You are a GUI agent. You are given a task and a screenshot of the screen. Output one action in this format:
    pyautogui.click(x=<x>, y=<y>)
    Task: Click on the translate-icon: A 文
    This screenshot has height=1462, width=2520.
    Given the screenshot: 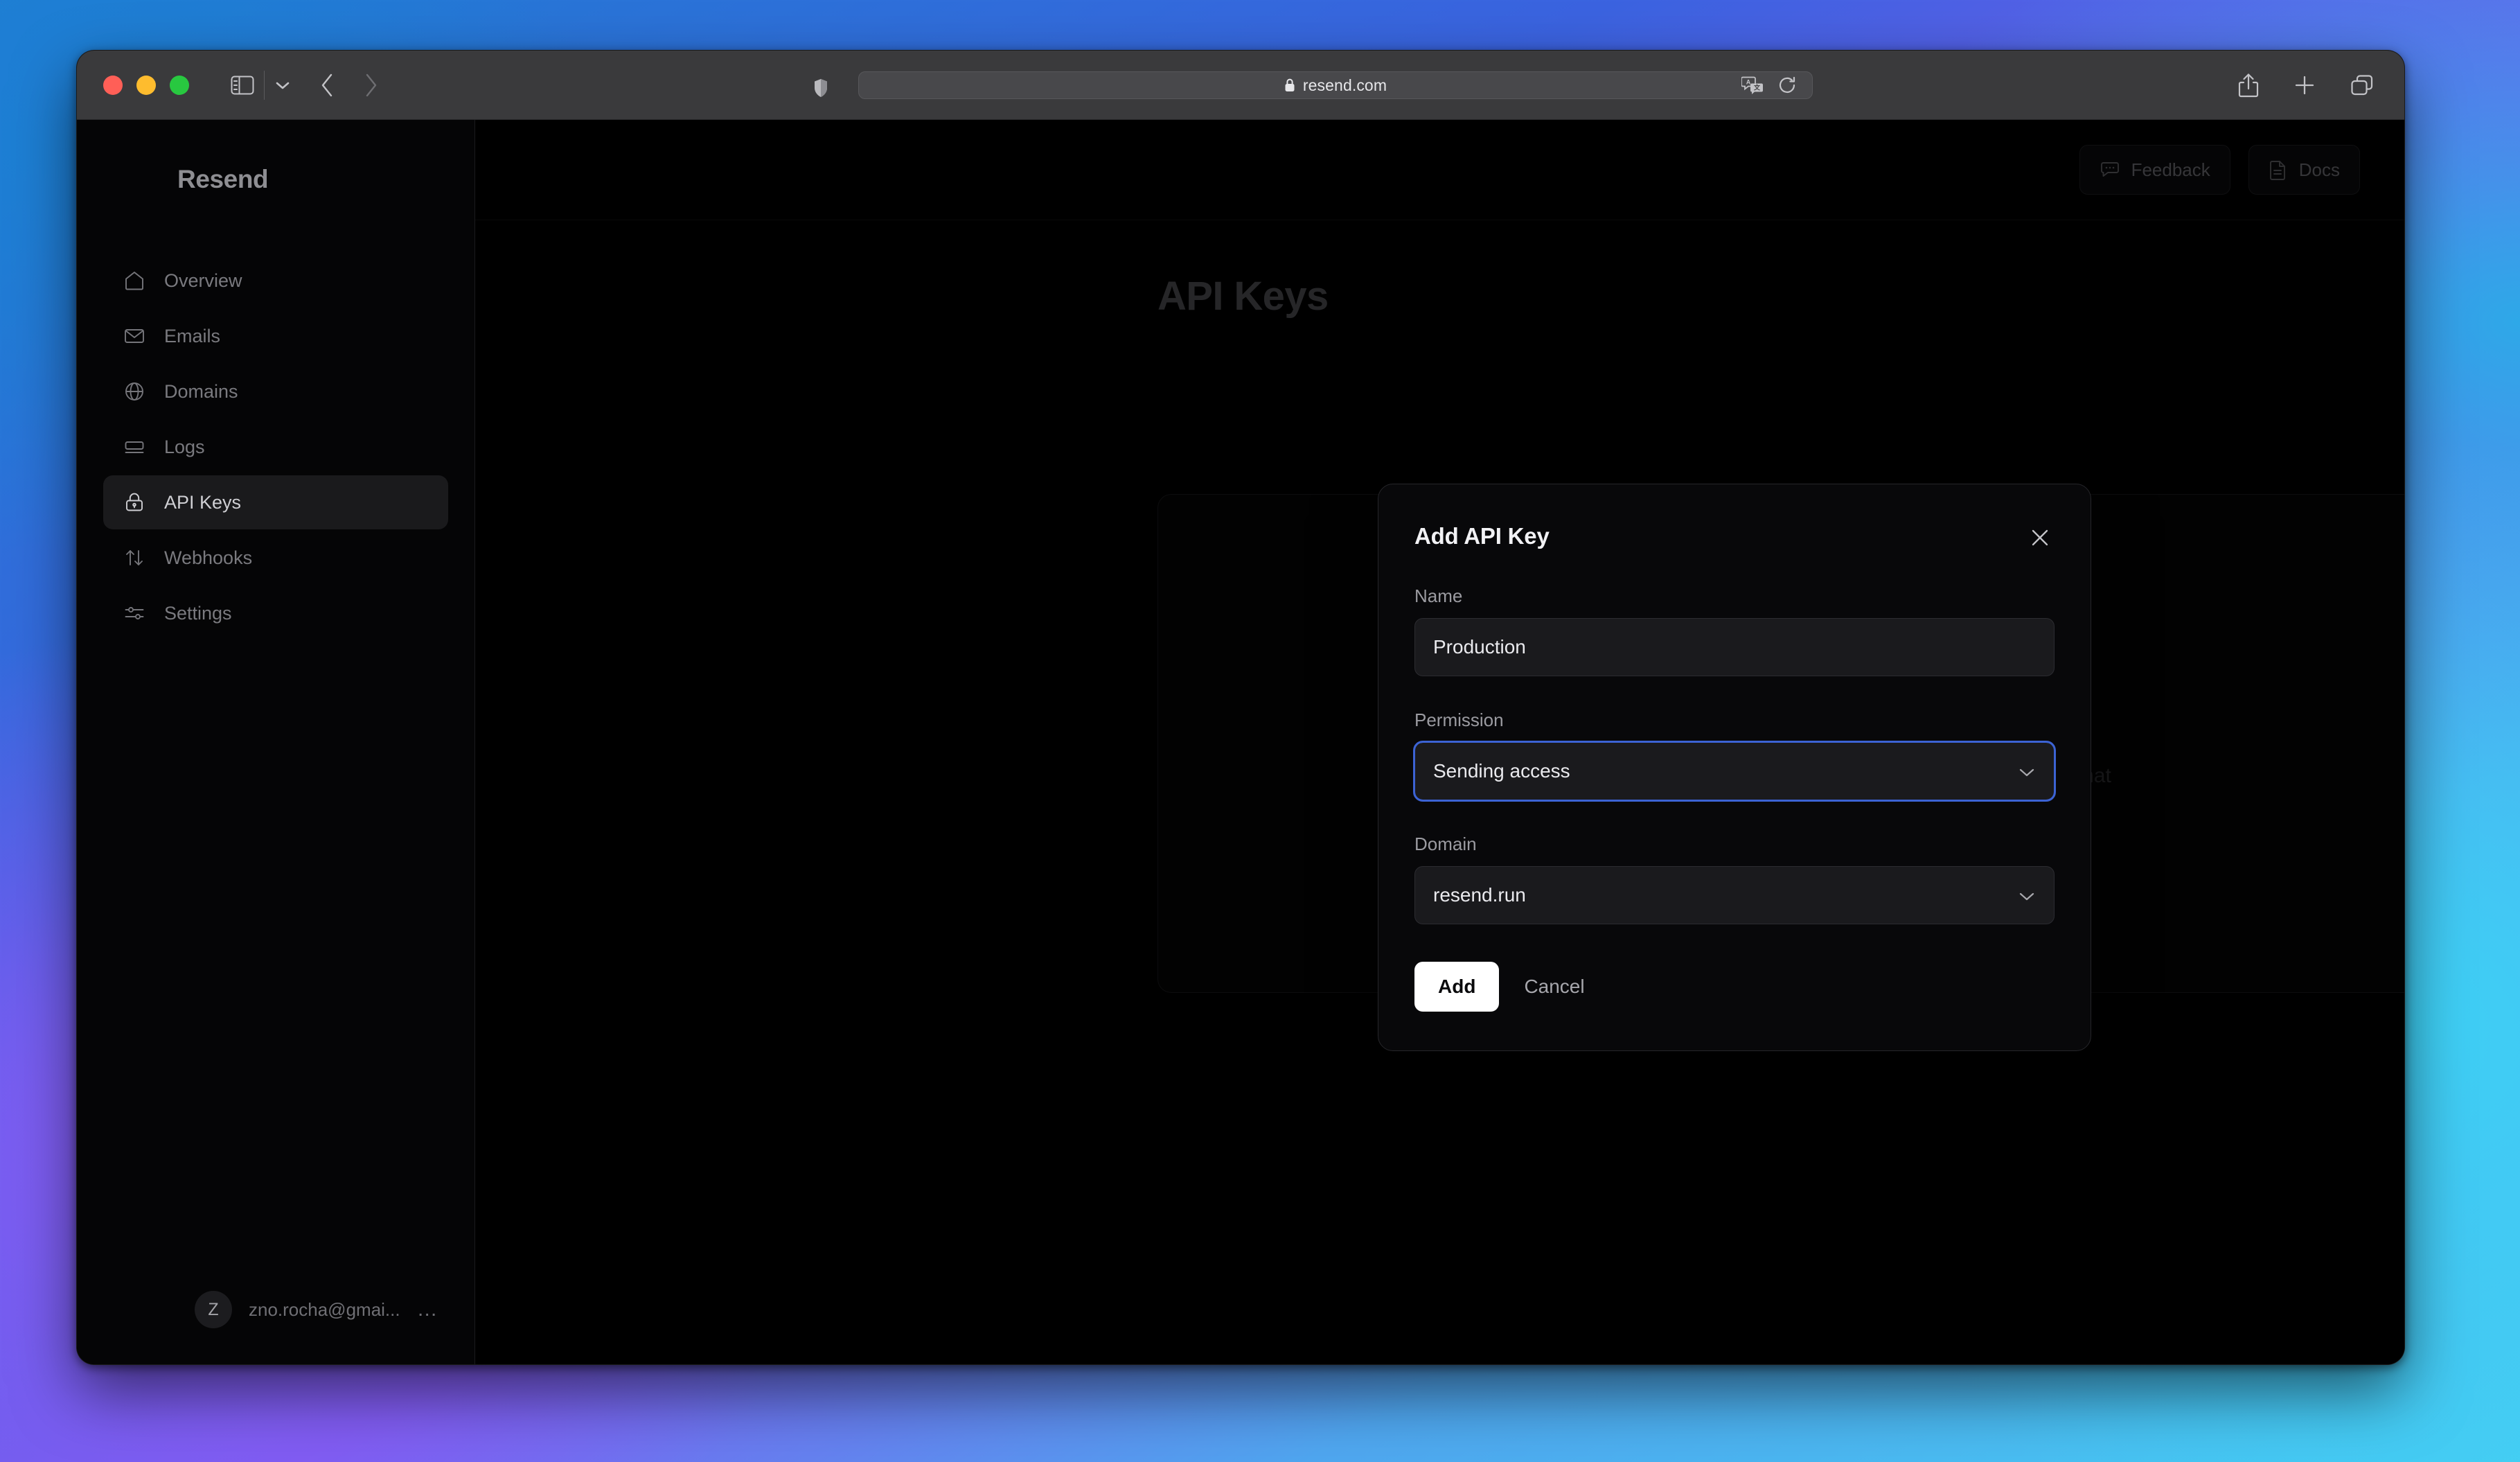 What is the action you would take?
    pyautogui.click(x=1753, y=85)
    